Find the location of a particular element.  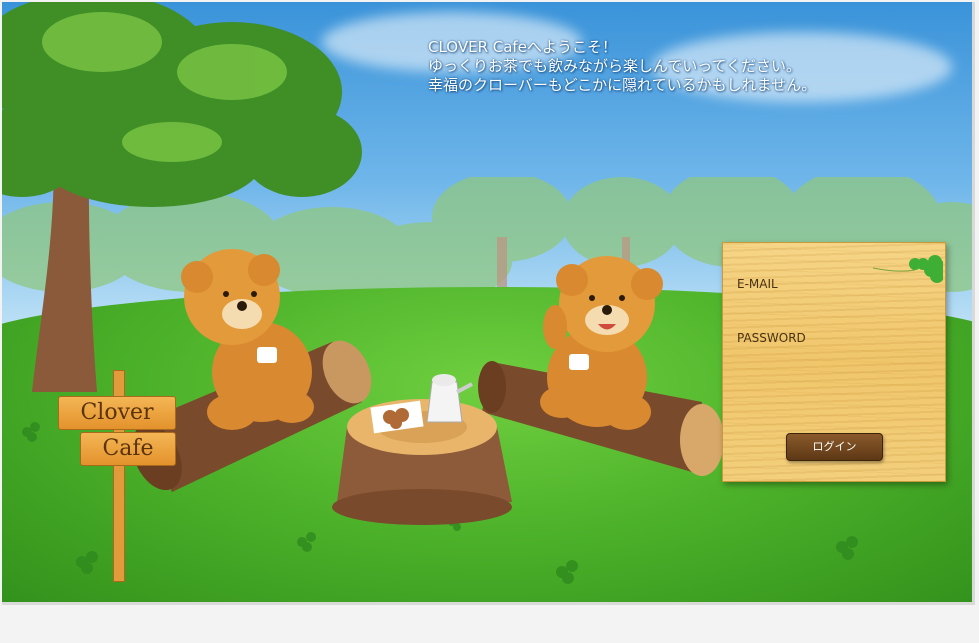

left-bear is located at coordinates (247, 339).